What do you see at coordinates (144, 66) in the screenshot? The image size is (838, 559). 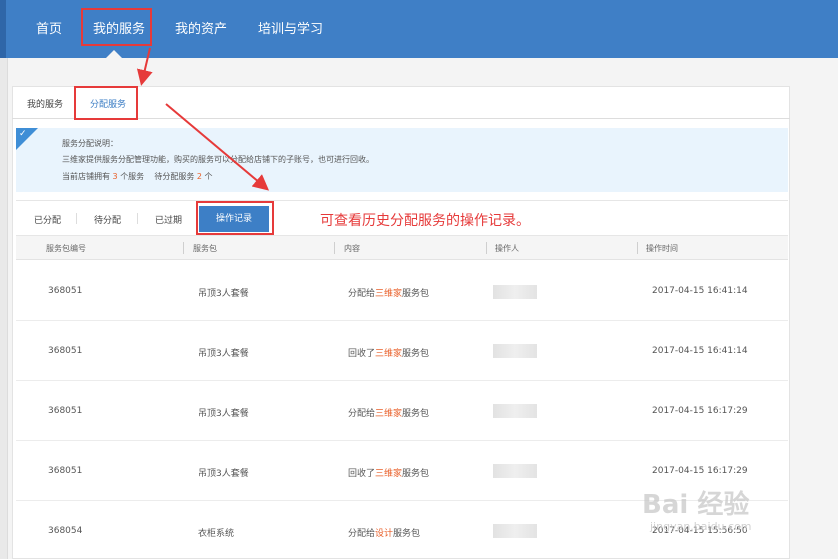 I see `arrow-nav-to-subtab` at bounding box center [144, 66].